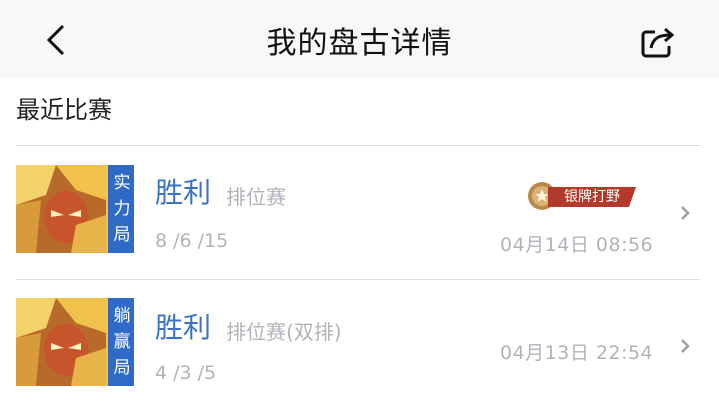  Describe the element at coordinates (186, 373) in the screenshot. I see `match-kda: 4 /3 /5` at that location.